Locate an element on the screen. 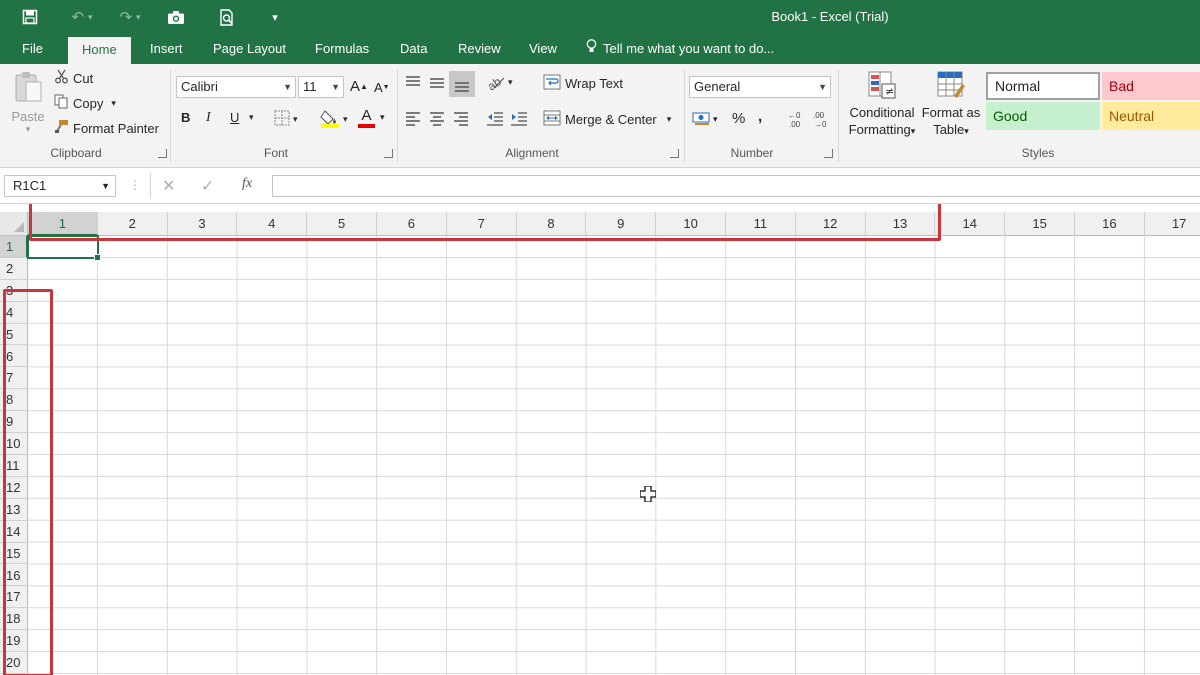  redo-icon: ↷ ▾ is located at coordinates (130, 17).